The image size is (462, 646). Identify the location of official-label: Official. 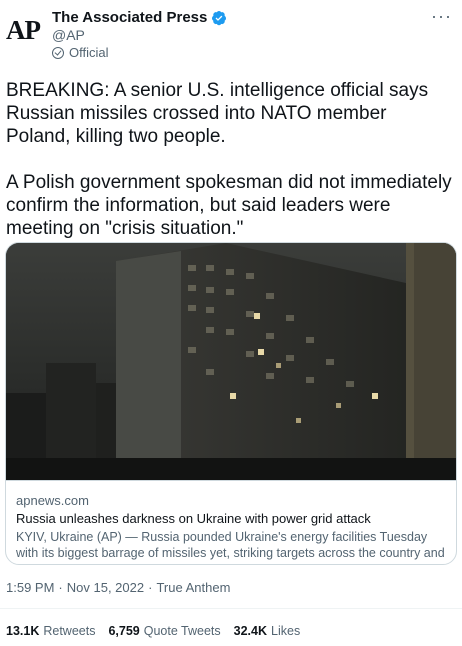
(89, 52).